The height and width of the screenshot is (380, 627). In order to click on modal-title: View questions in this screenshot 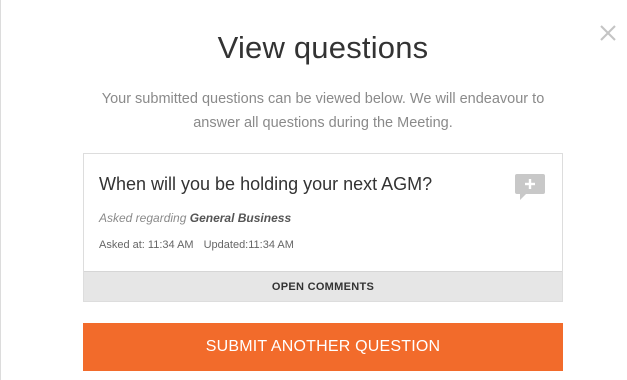, I will do `click(323, 47)`.